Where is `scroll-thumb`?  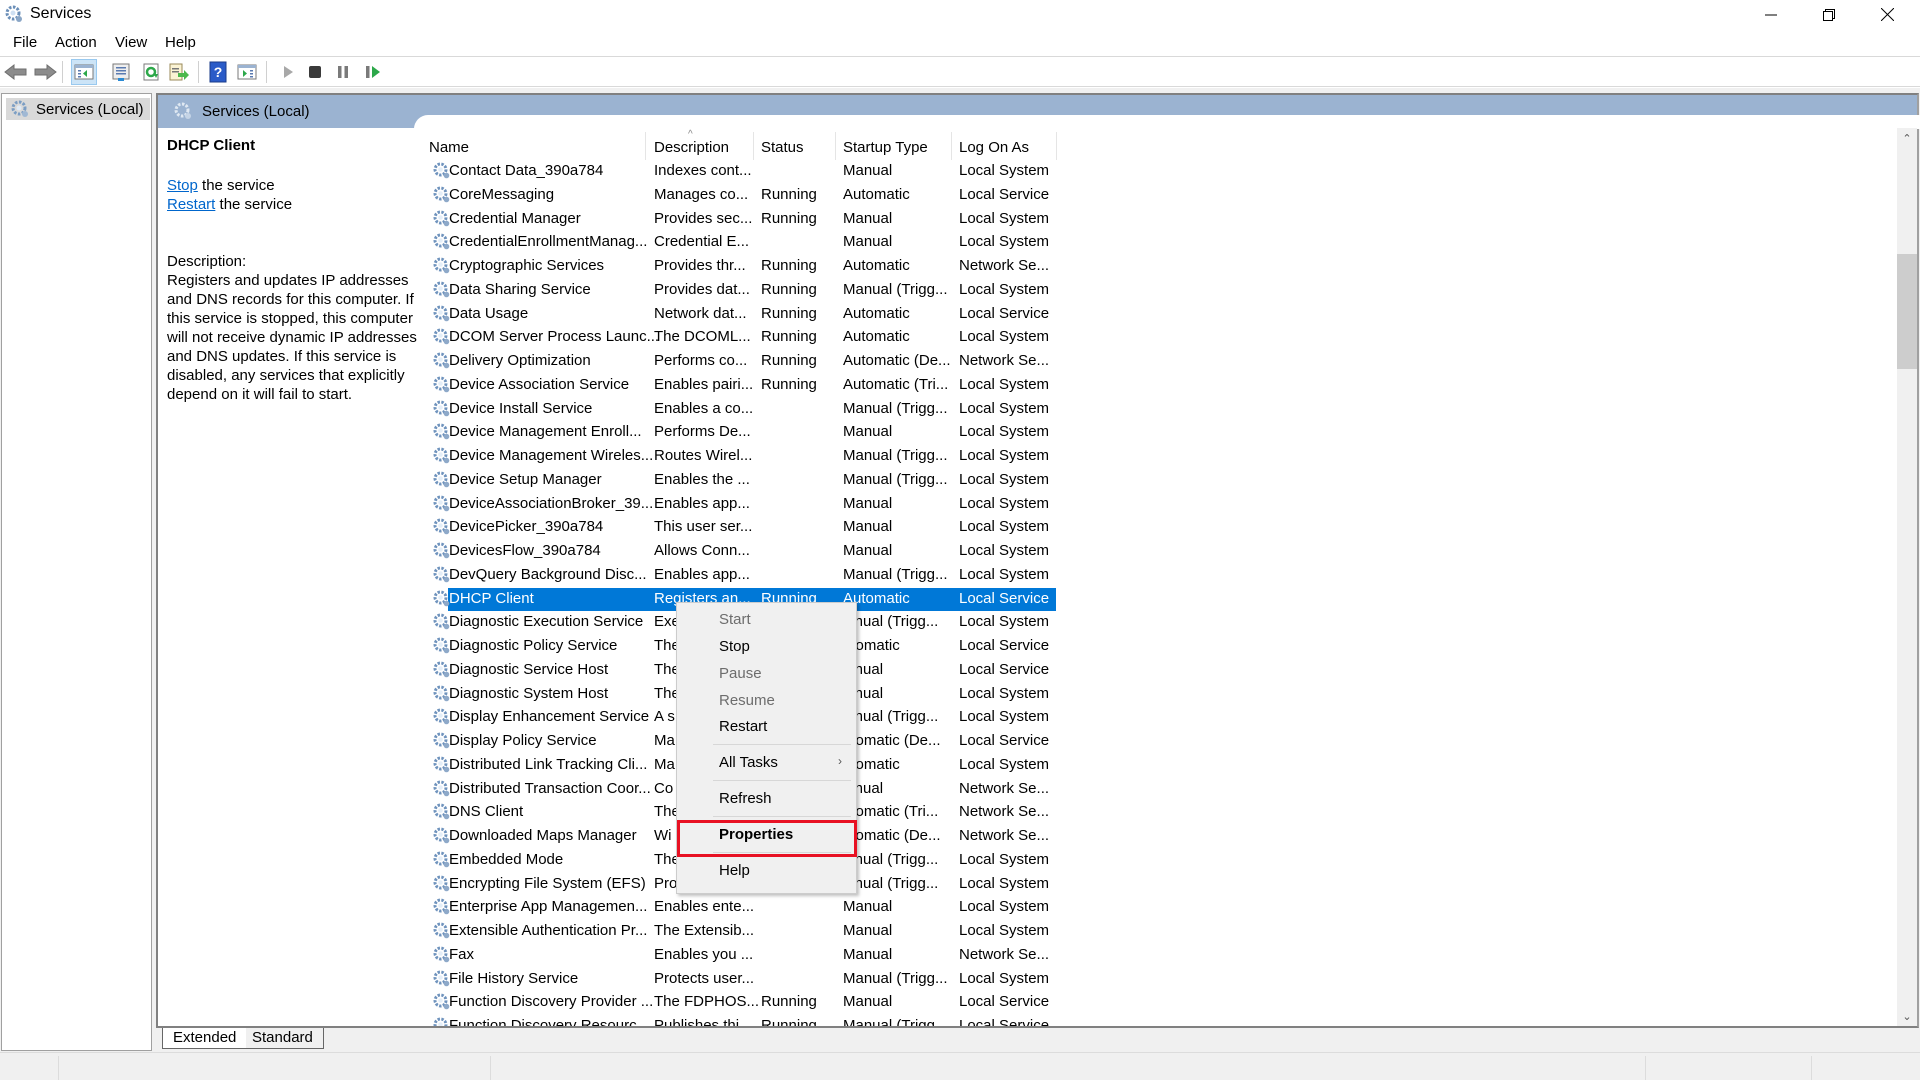 scroll-thumb is located at coordinates (1907, 311).